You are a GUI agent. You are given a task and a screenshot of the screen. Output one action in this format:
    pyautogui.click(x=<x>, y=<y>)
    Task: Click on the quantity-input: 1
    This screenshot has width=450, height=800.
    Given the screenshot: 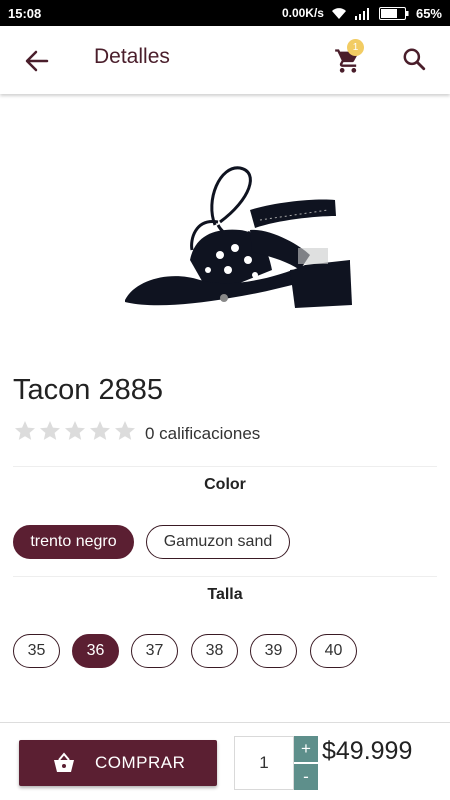 What is the action you would take?
    pyautogui.click(x=264, y=763)
    